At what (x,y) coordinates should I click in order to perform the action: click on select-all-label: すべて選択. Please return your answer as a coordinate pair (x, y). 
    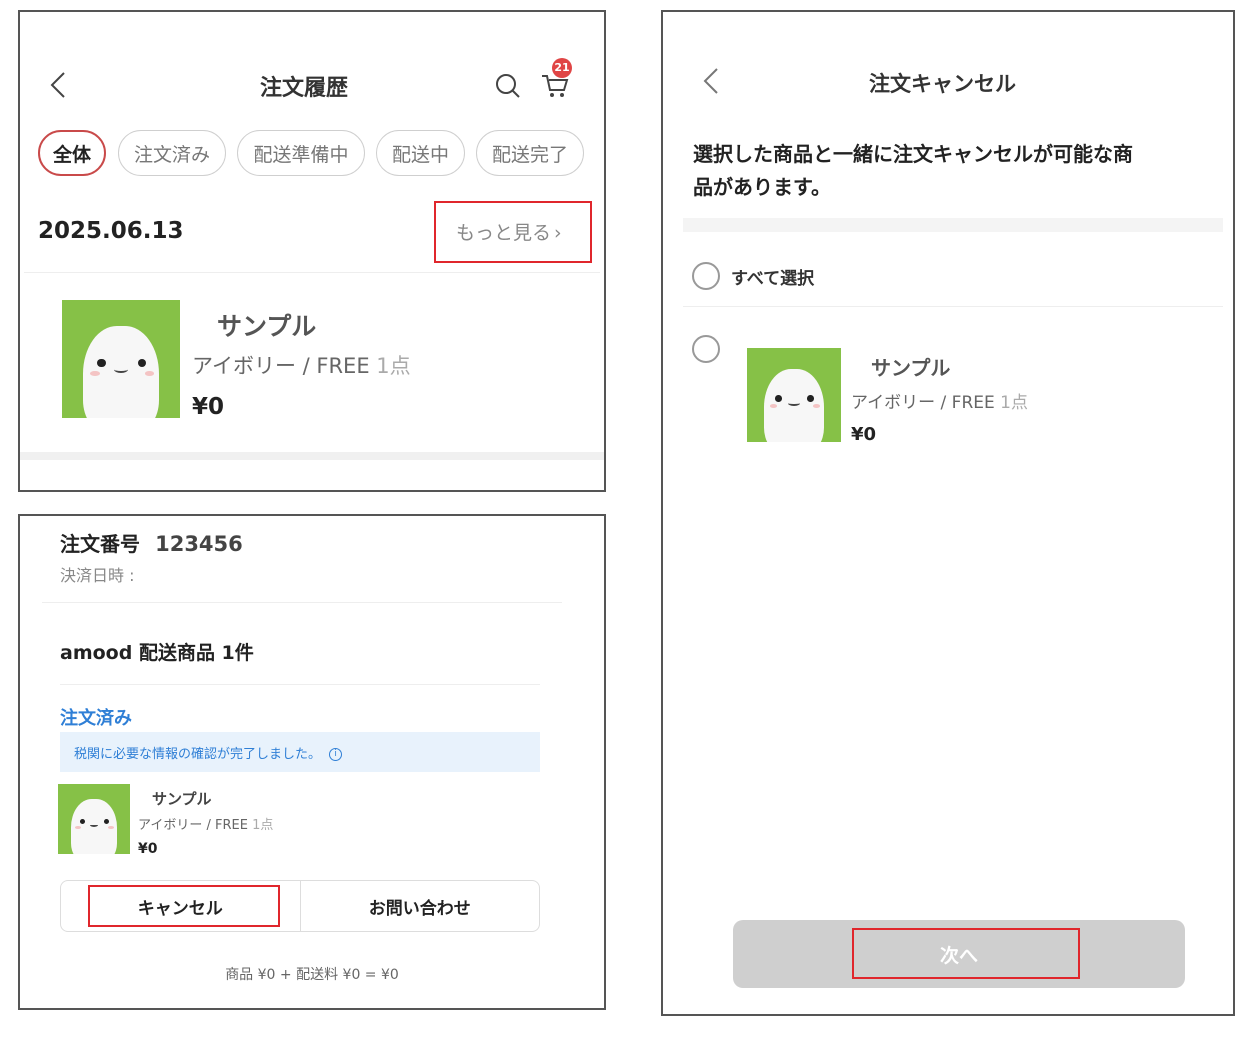
    Looking at the image, I should click on (772, 276).